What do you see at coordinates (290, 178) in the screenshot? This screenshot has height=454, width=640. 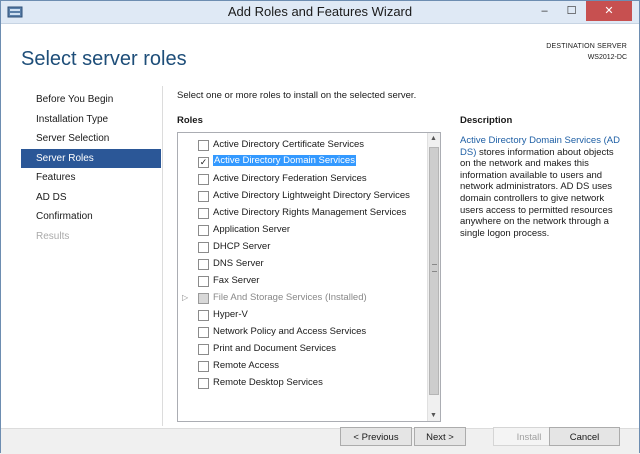 I see `role-label: Active Directory Federation Services` at bounding box center [290, 178].